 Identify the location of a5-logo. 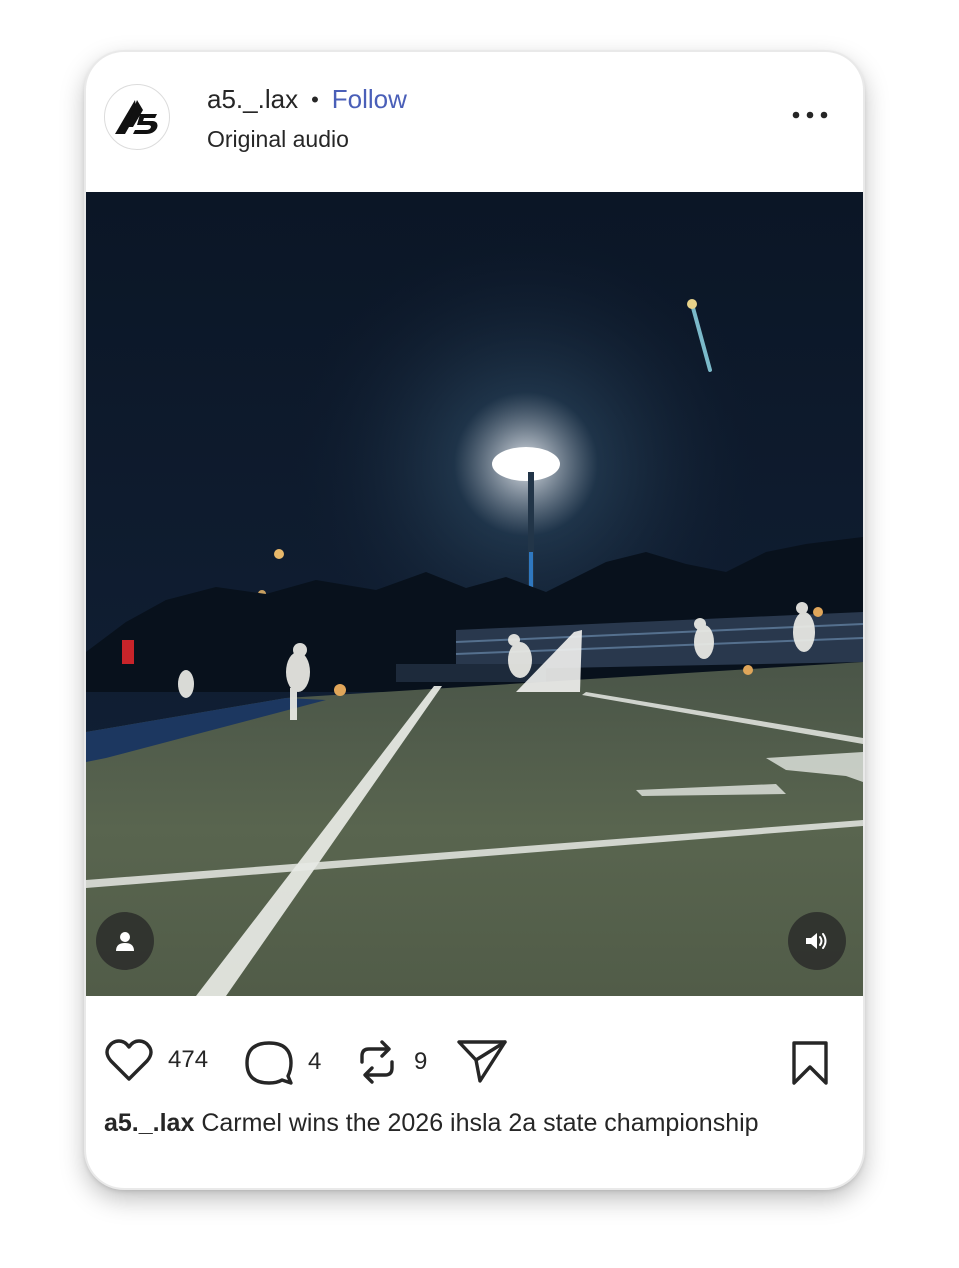
(136, 117).